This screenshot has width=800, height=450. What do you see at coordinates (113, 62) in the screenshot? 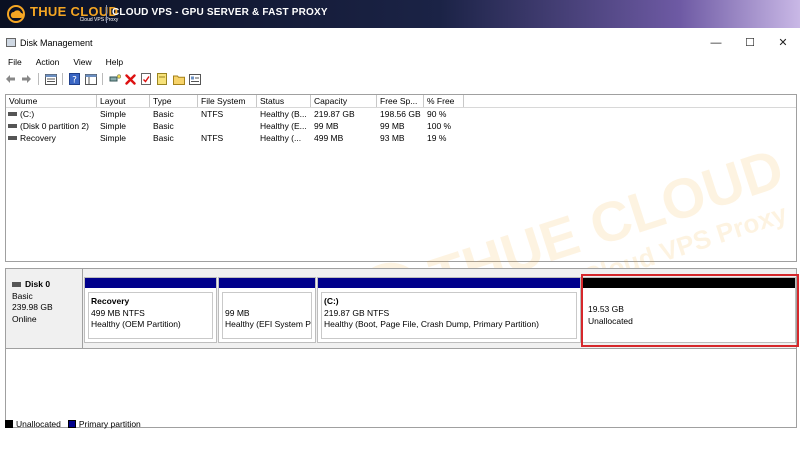
I see `menu-help: Help` at bounding box center [113, 62].